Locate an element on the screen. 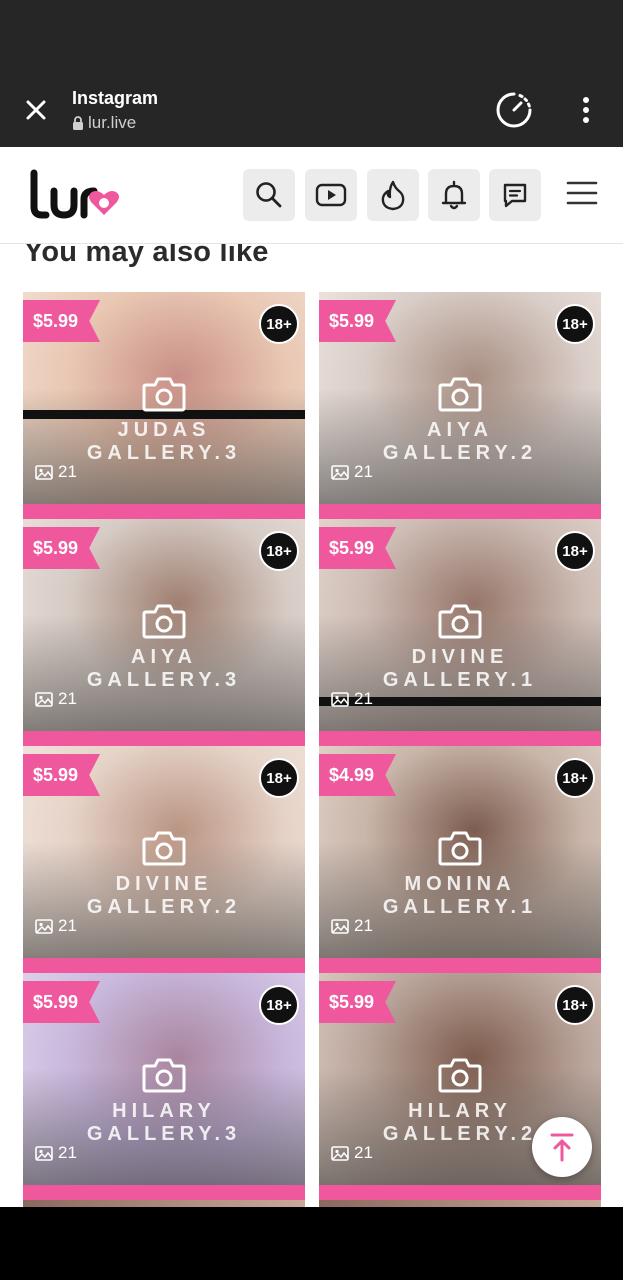 This screenshot has width=623, height=1280. gallery-card: $4.99 18+ MONINA GALLERY.1 21 is located at coordinates (460, 859).